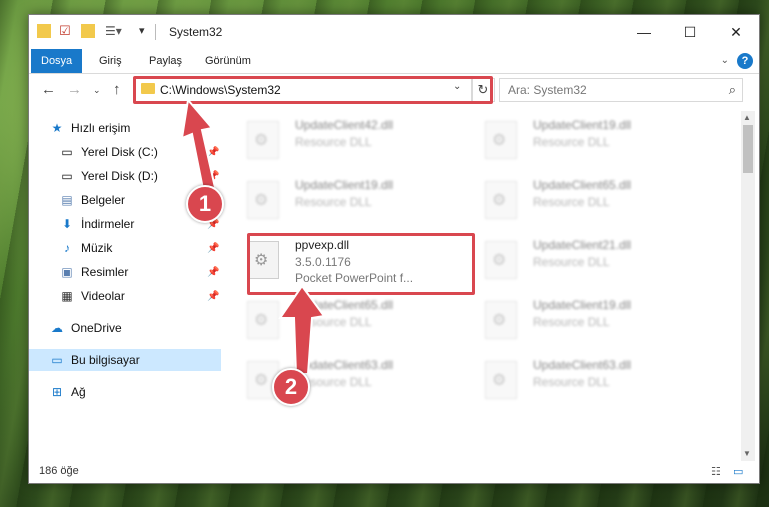 This screenshot has width=769, height=507. Describe the element at coordinates (119, 176) in the screenshot. I see `nav-label: Yerel Disk (D:)` at that location.